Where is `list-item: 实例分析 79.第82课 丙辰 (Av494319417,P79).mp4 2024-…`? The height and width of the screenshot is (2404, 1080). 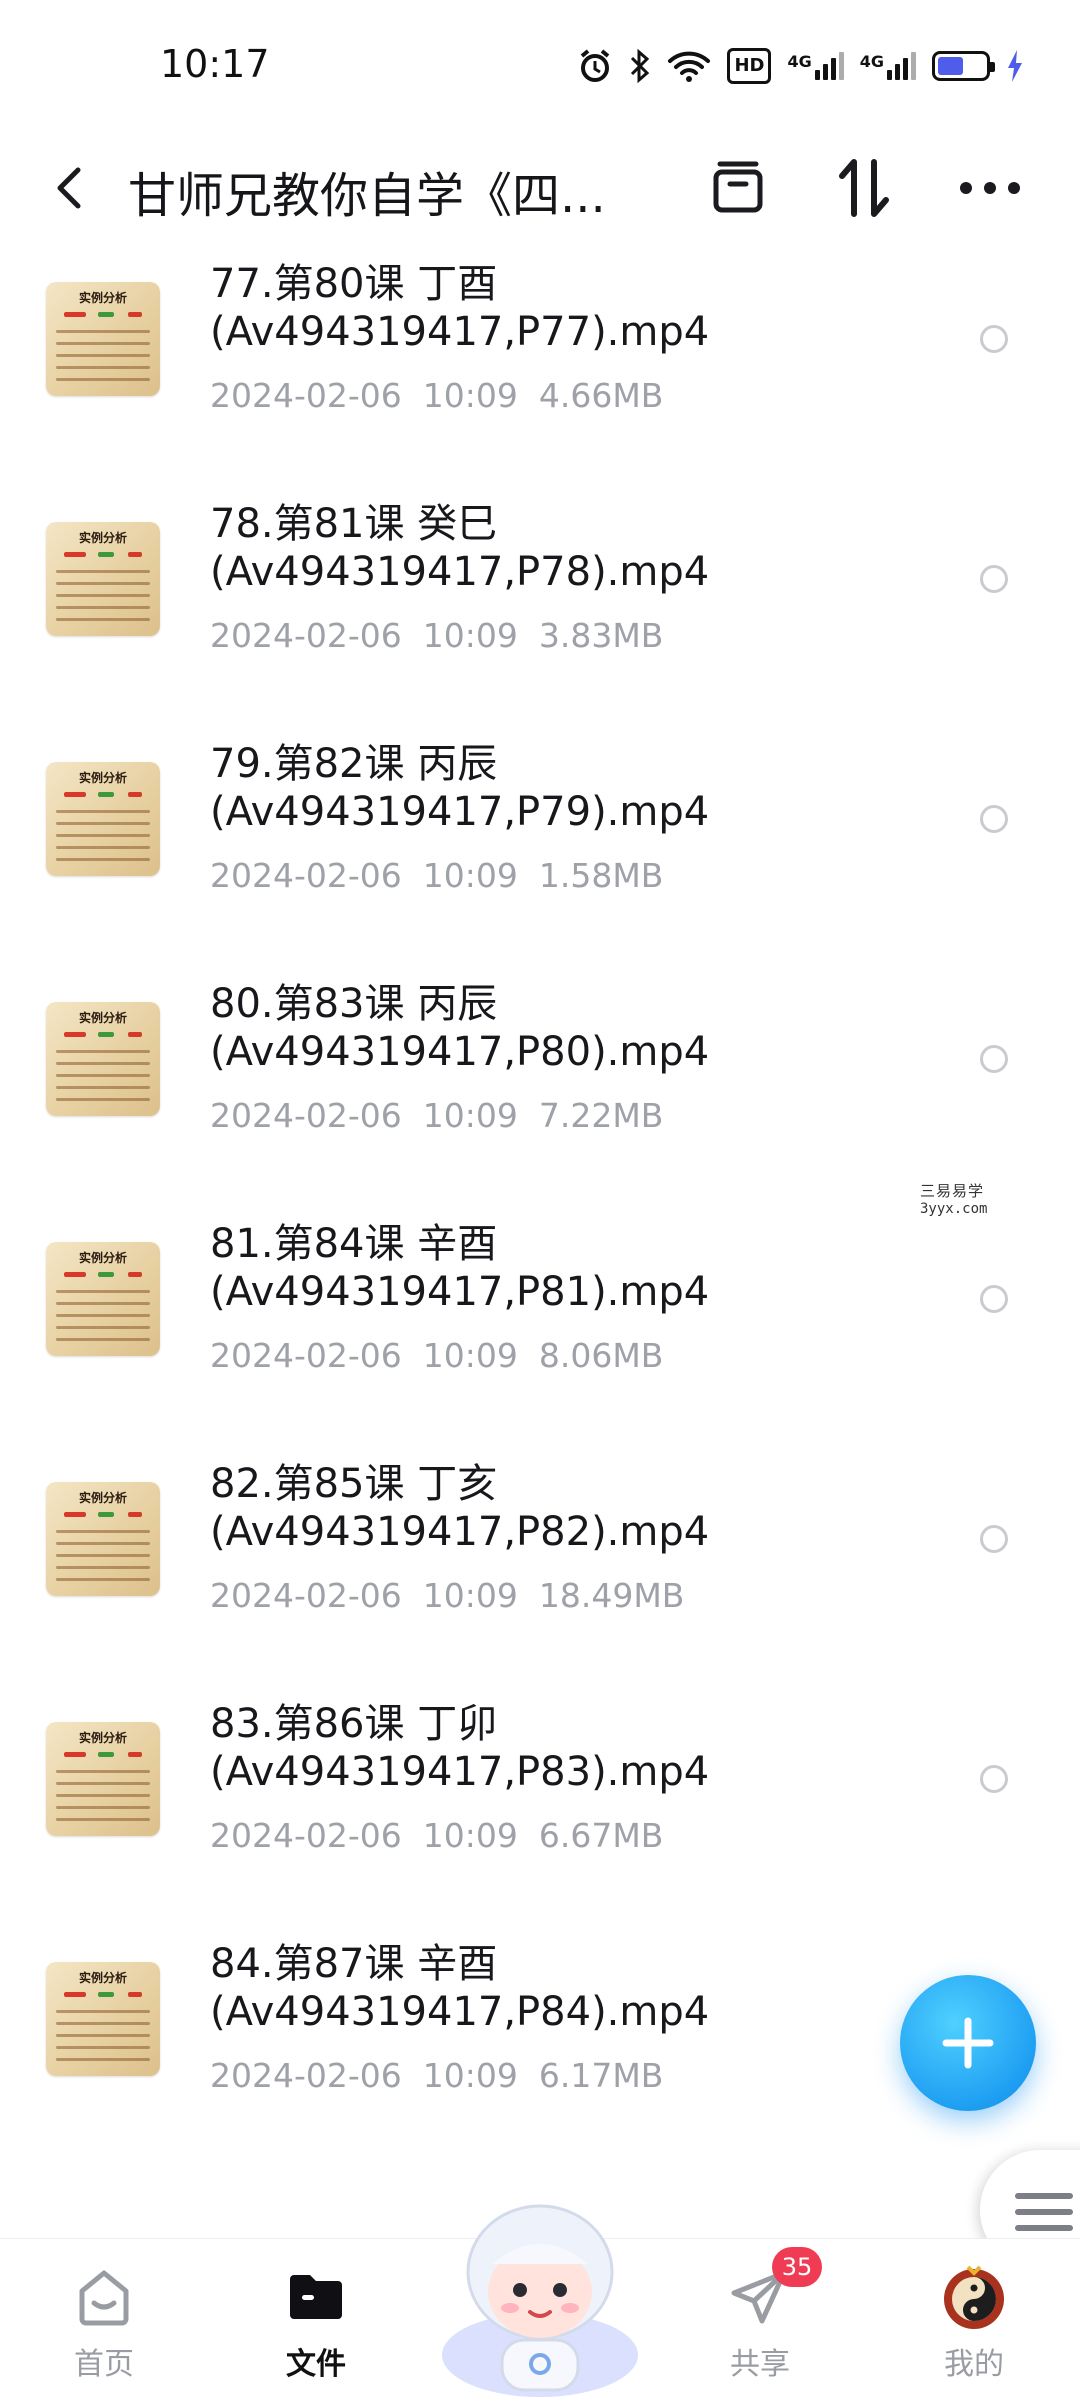
list-item: 实例分析 79.第82课 丙辰 (Av494319417,P79).mp4 2024-… is located at coordinates (540, 850).